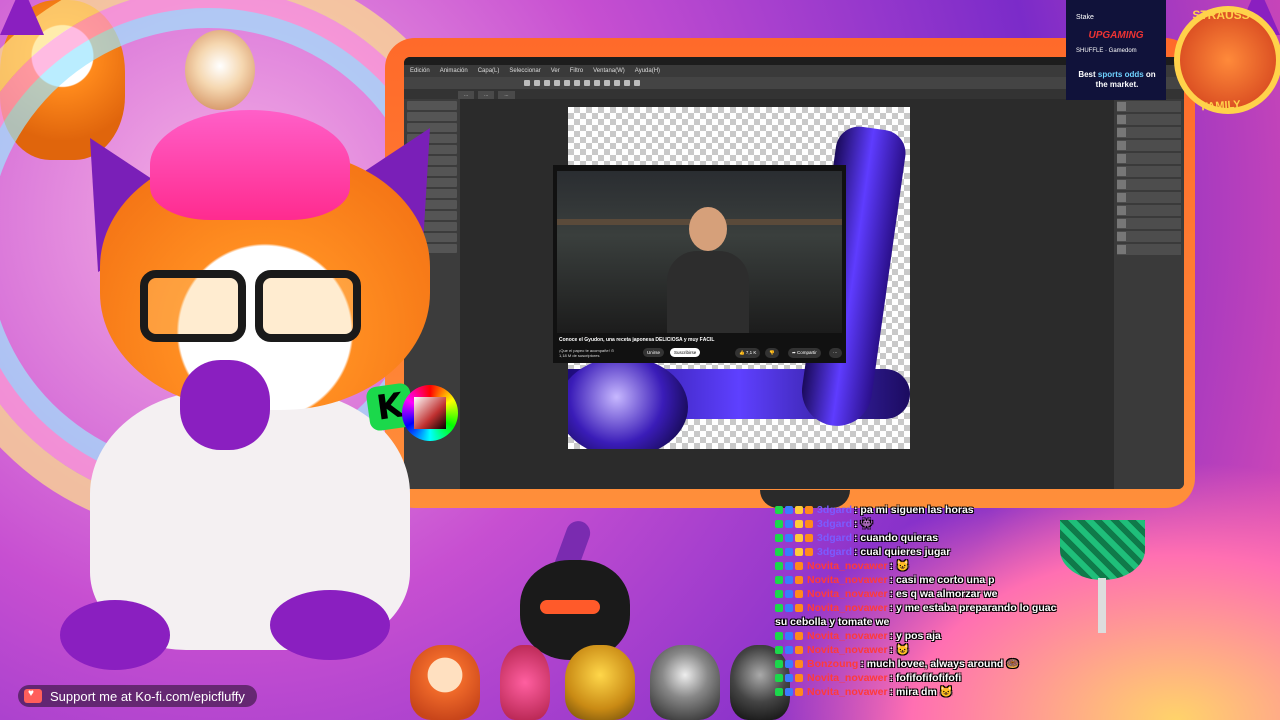 The image size is (1280, 720). I want to click on team-badge-top: STRAUSS, so click(1221, 15).